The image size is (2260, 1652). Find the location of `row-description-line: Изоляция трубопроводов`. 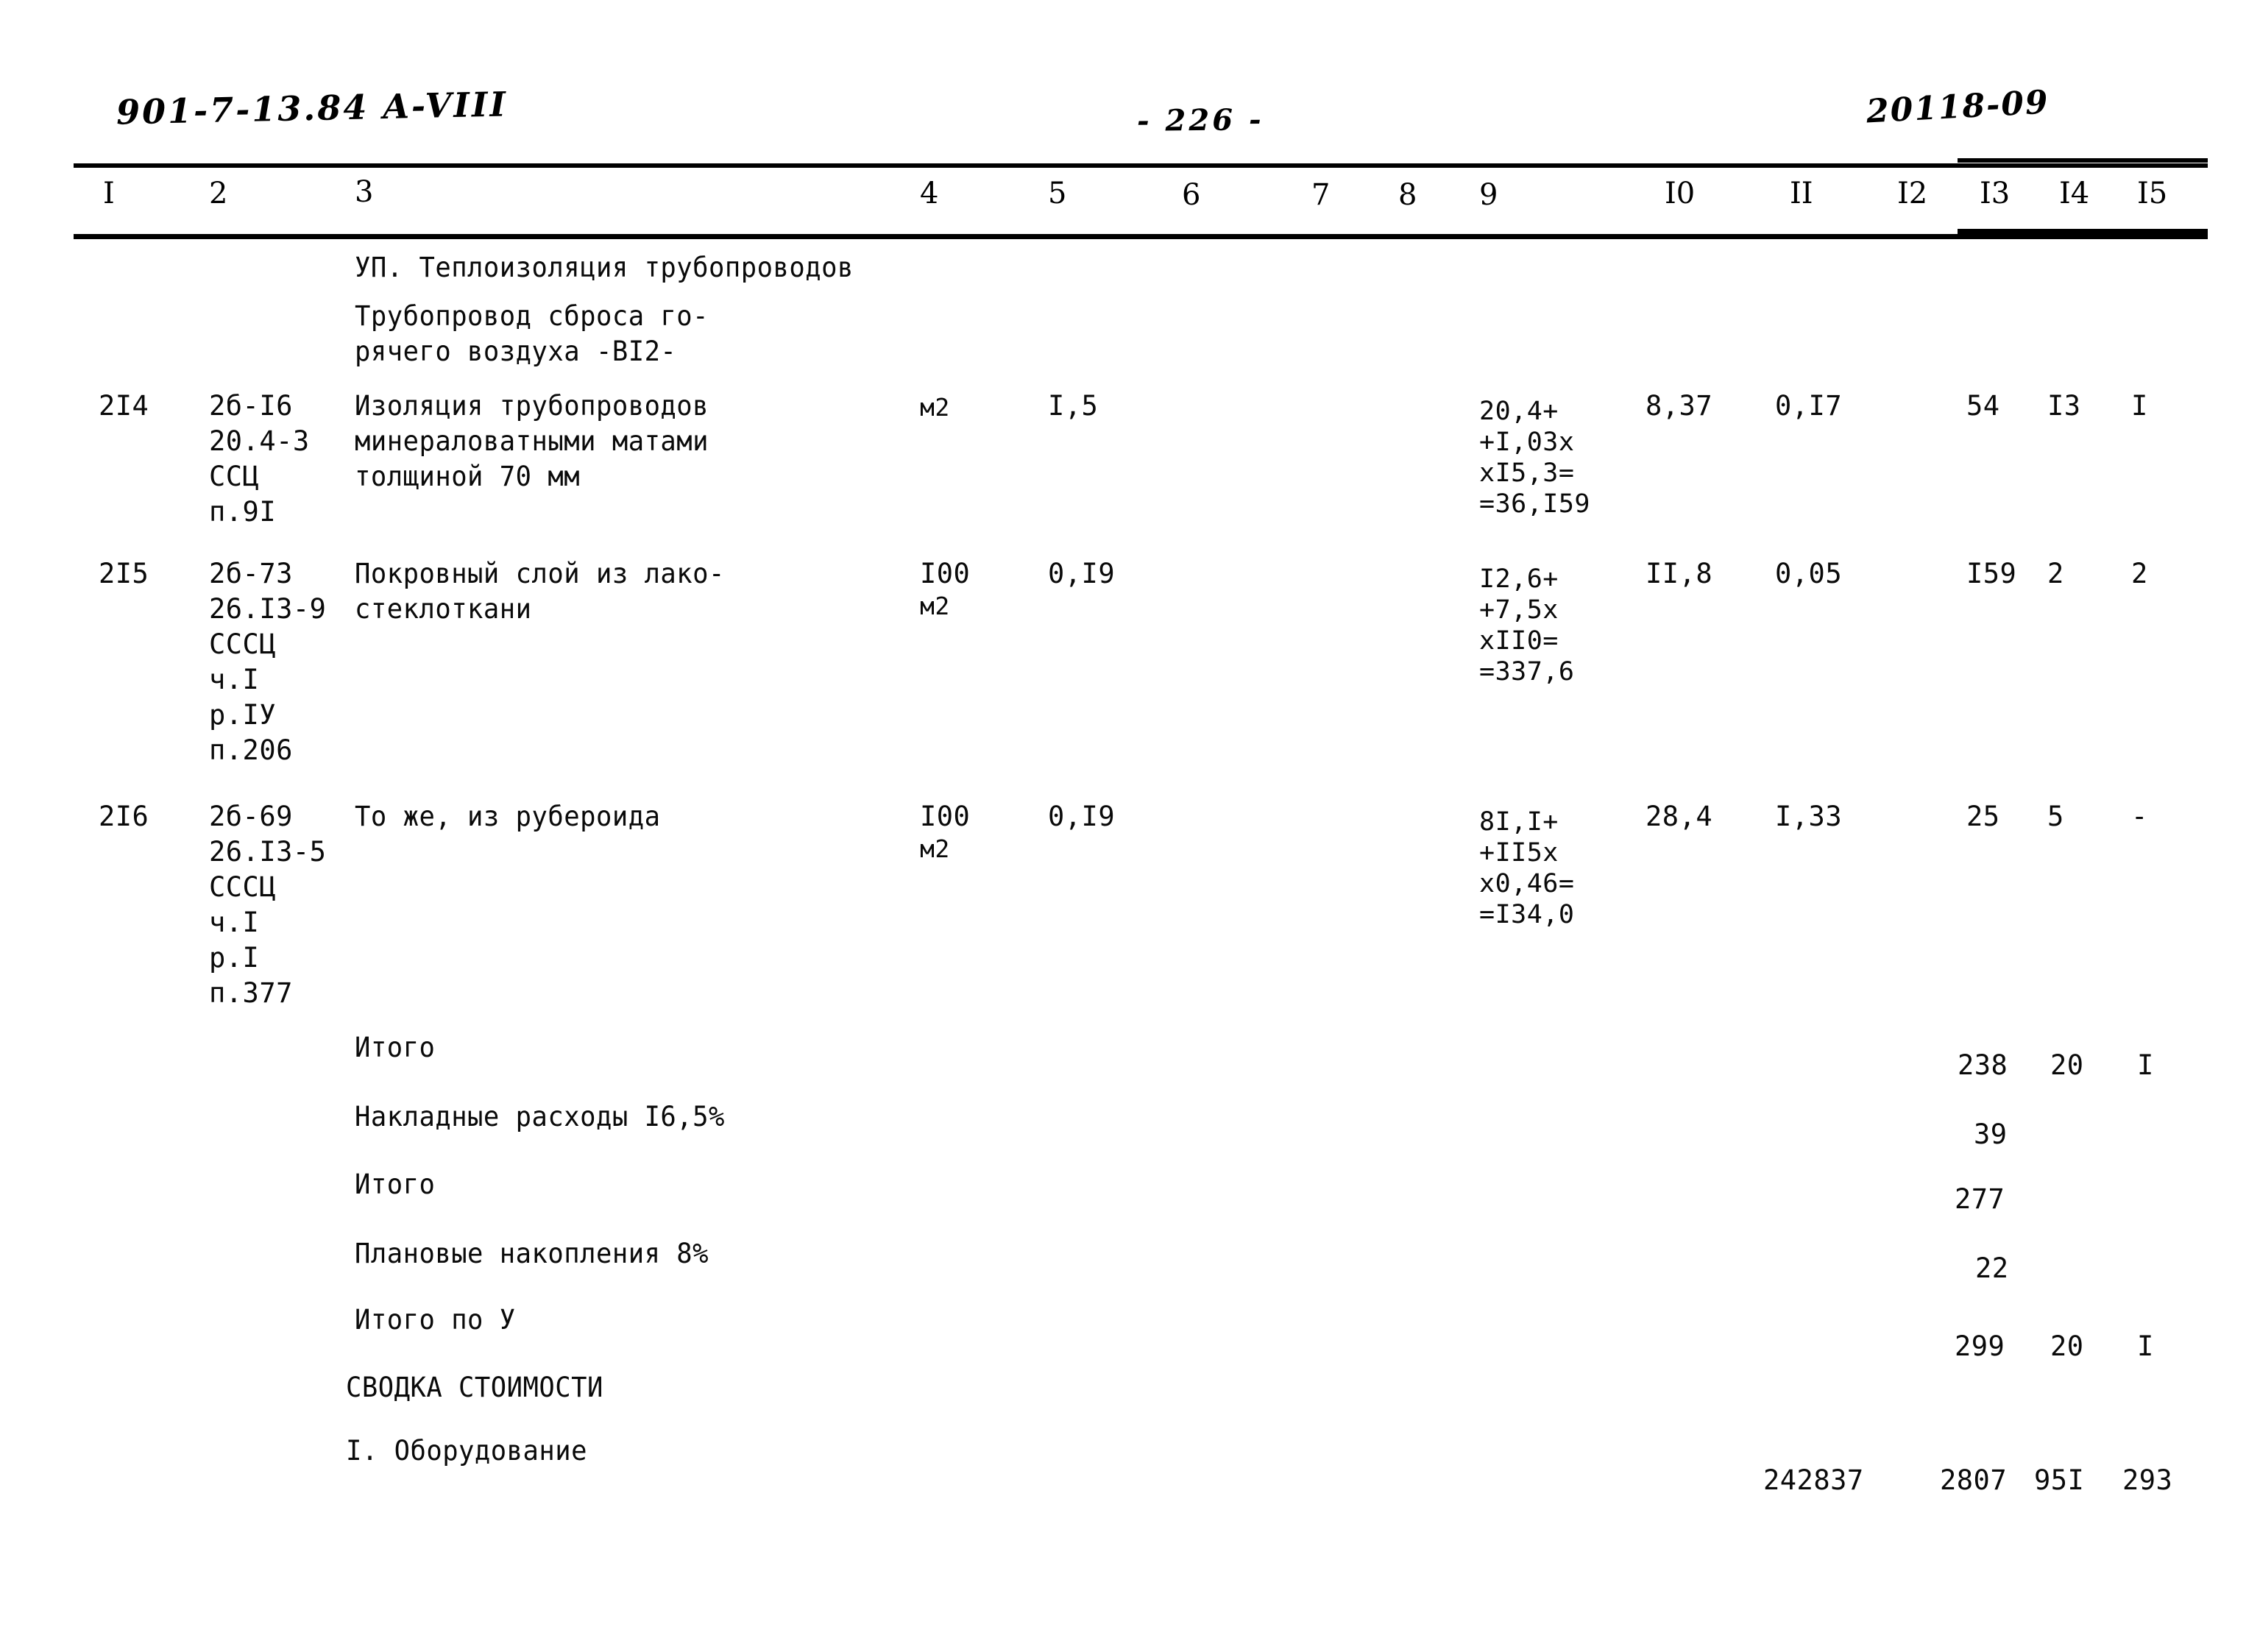

row-description-line: Изоляция трубопроводов is located at coordinates (532, 406).